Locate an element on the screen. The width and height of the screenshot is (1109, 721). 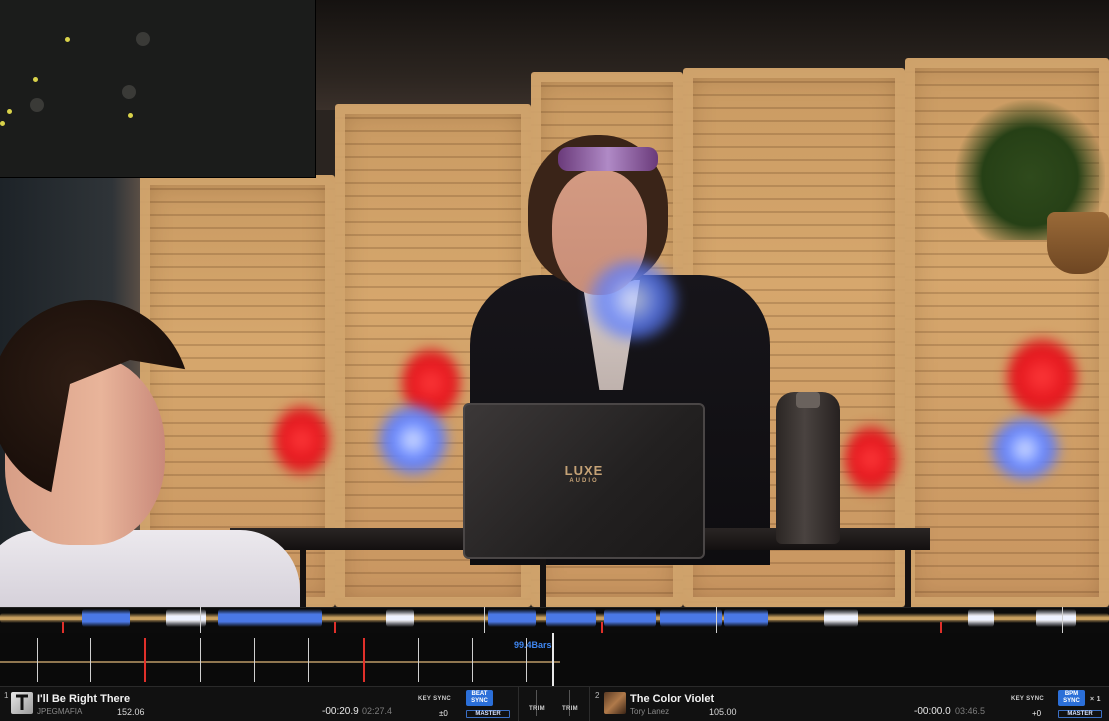
elapsed-time: -00:20.9 is located at coordinates (340, 711).